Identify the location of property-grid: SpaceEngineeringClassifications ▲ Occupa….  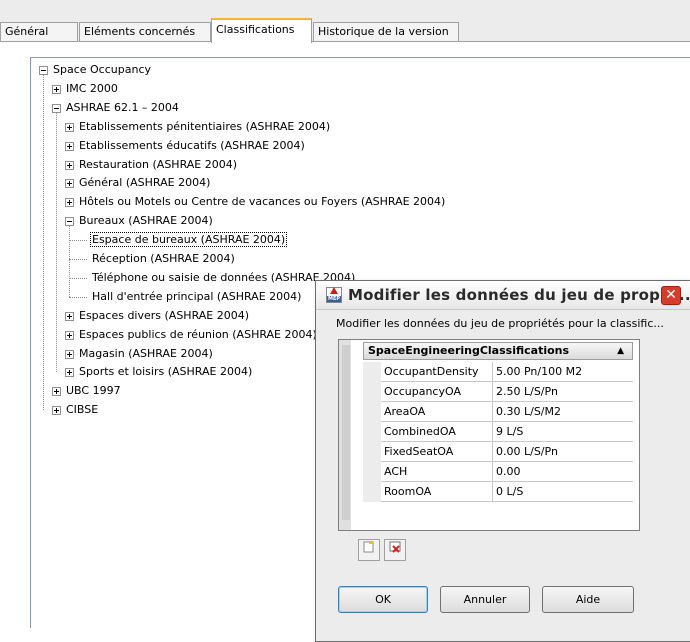
(489, 435).